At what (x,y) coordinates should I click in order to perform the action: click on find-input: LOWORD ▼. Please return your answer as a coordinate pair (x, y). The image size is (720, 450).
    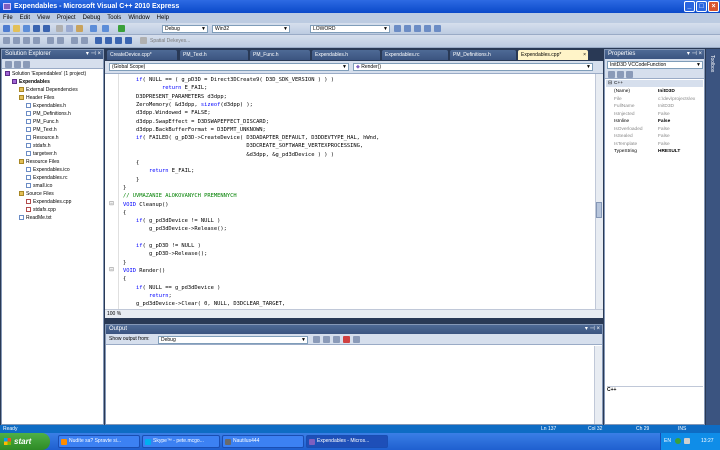
    Looking at the image, I should click on (350, 29).